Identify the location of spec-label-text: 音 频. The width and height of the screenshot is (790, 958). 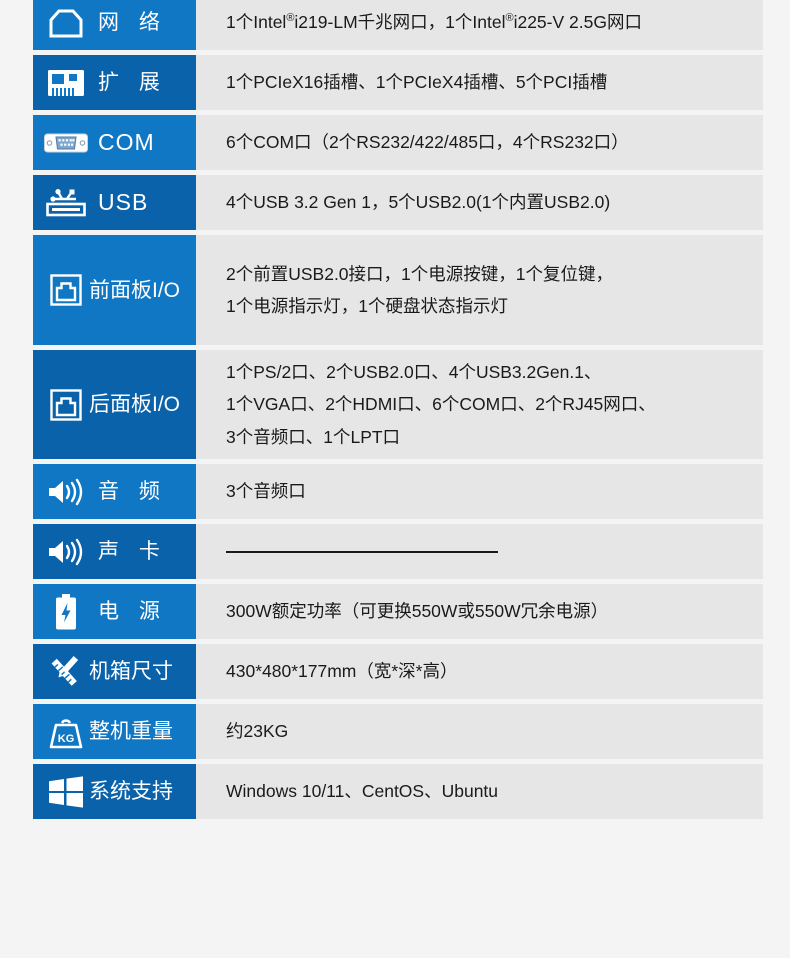
(132, 492).